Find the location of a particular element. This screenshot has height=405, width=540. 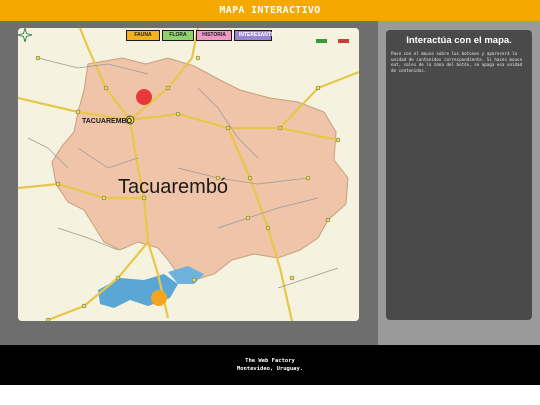

legend-red-marker is located at coordinates (343, 41).